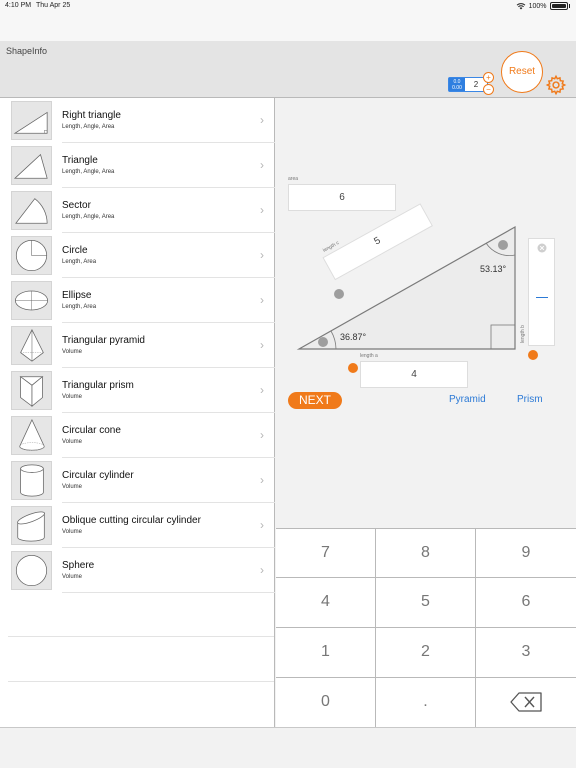  What do you see at coordinates (526, 553) in the screenshot?
I see `key-9: 9` at bounding box center [526, 553].